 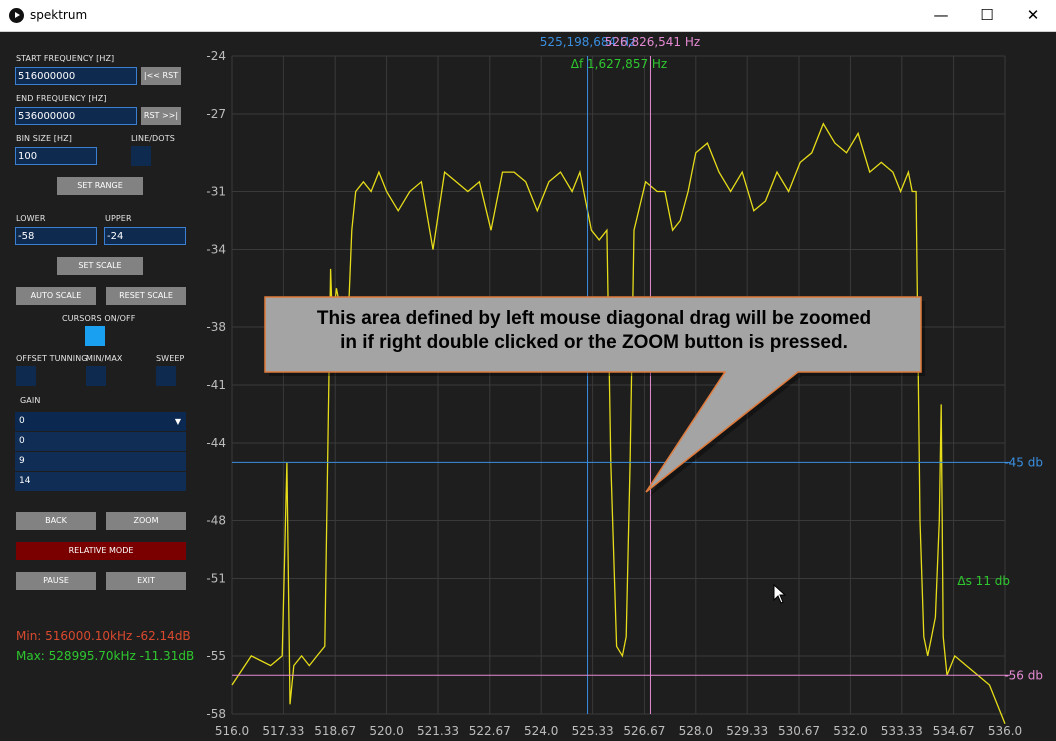 What do you see at coordinates (22, 421) in the screenshot?
I see `gain-selected-value: 0` at bounding box center [22, 421].